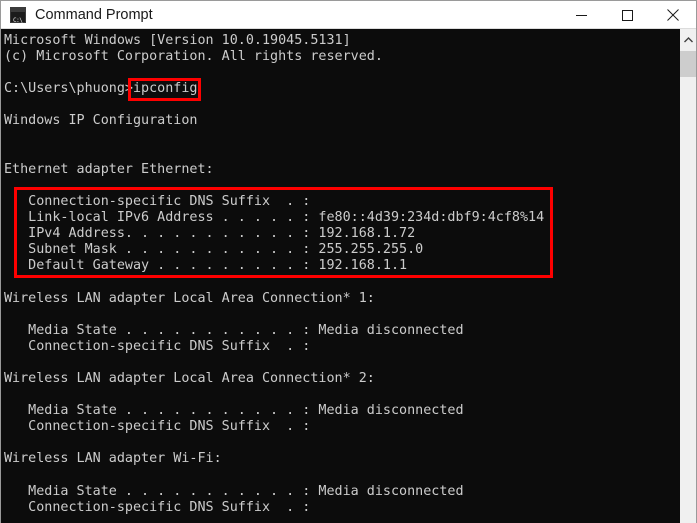 This screenshot has width=697, height=523. I want to click on maximize-button, so click(627, 15).